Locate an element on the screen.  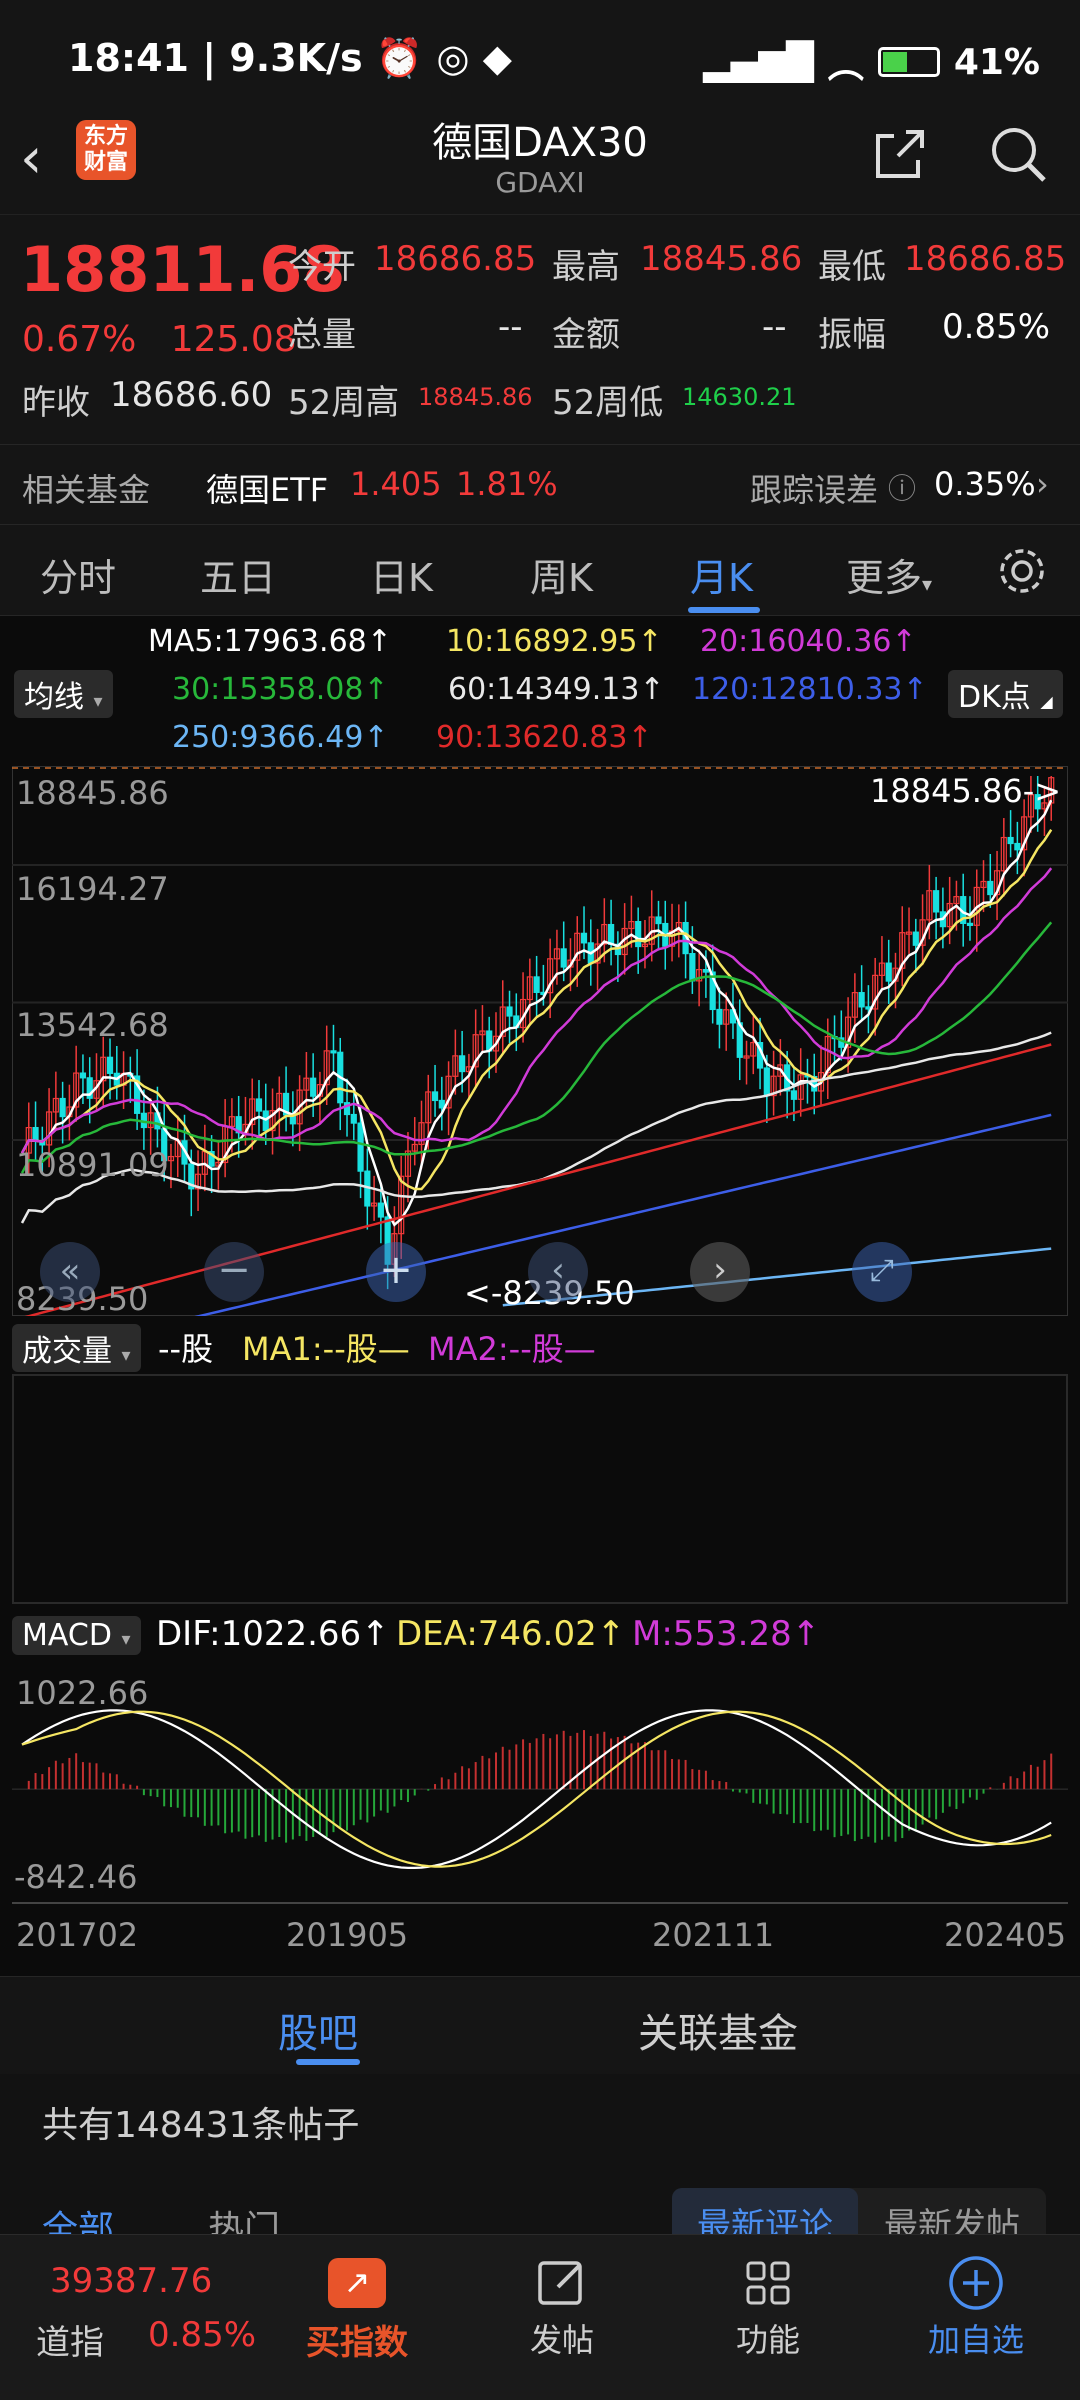
macd-dea: DEA:746.02↑ is located at coordinates (511, 1634).